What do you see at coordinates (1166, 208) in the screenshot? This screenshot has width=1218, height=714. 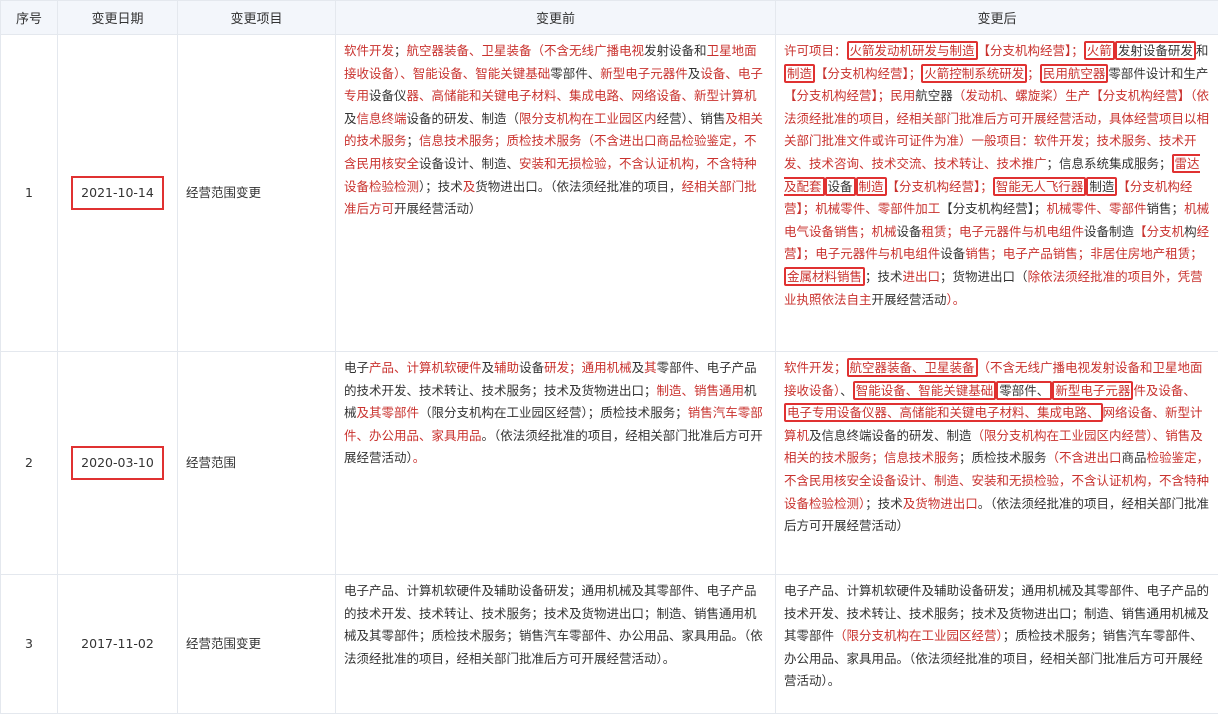 I see `text-segment: 销售；` at bounding box center [1166, 208].